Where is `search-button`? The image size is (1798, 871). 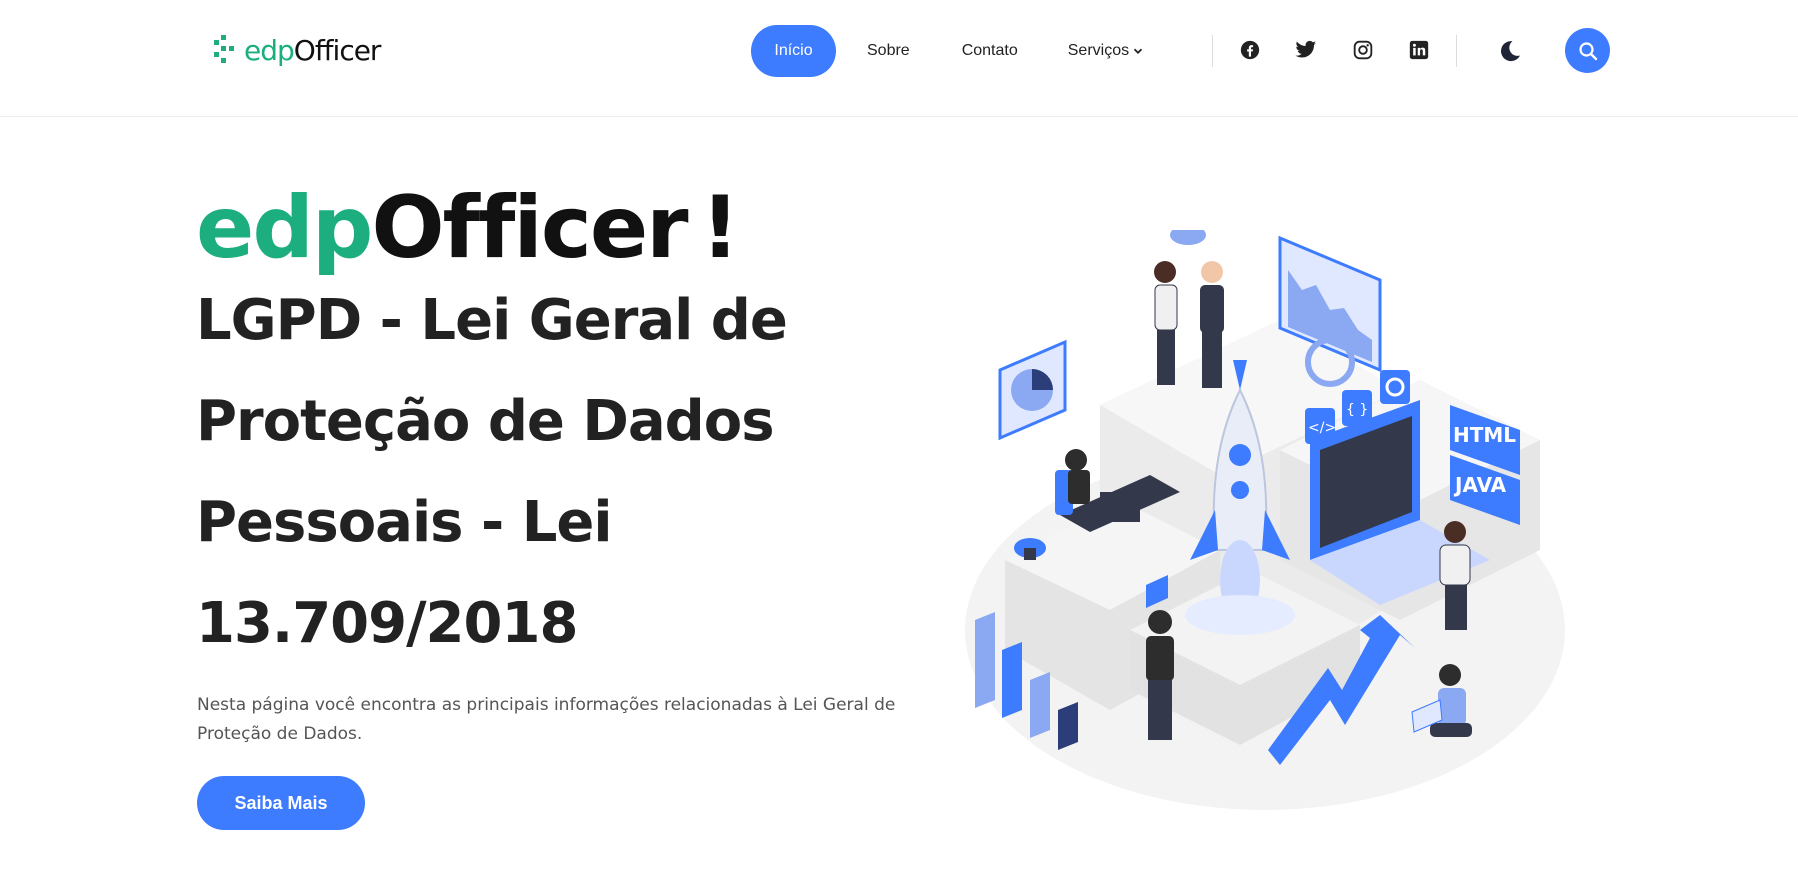 search-button is located at coordinates (1587, 50).